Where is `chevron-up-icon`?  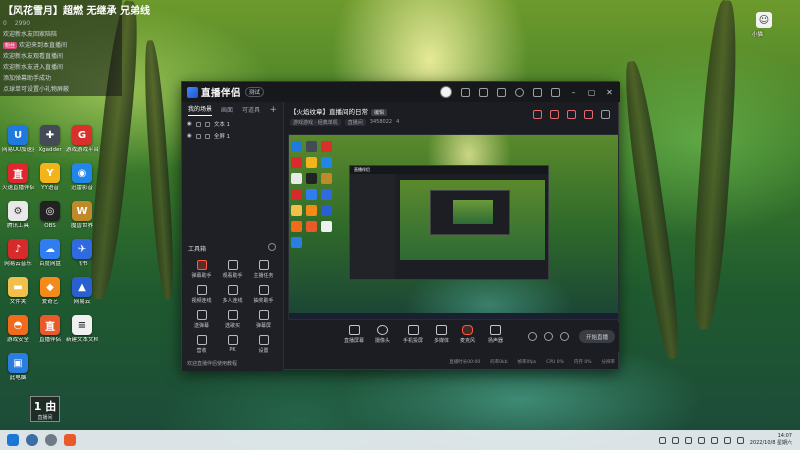 chevron-up-icon is located at coordinates (662, 440).